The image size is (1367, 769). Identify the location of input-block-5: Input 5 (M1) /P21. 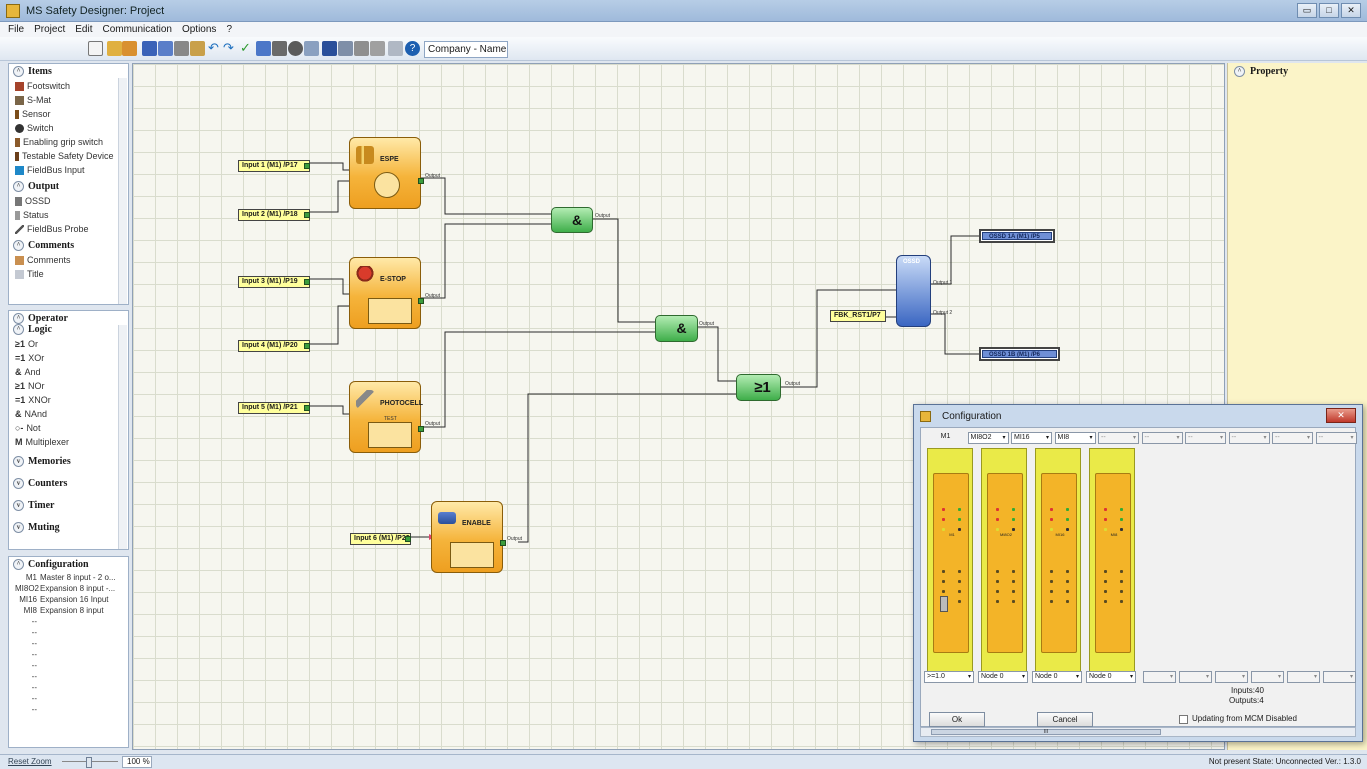
(274, 408).